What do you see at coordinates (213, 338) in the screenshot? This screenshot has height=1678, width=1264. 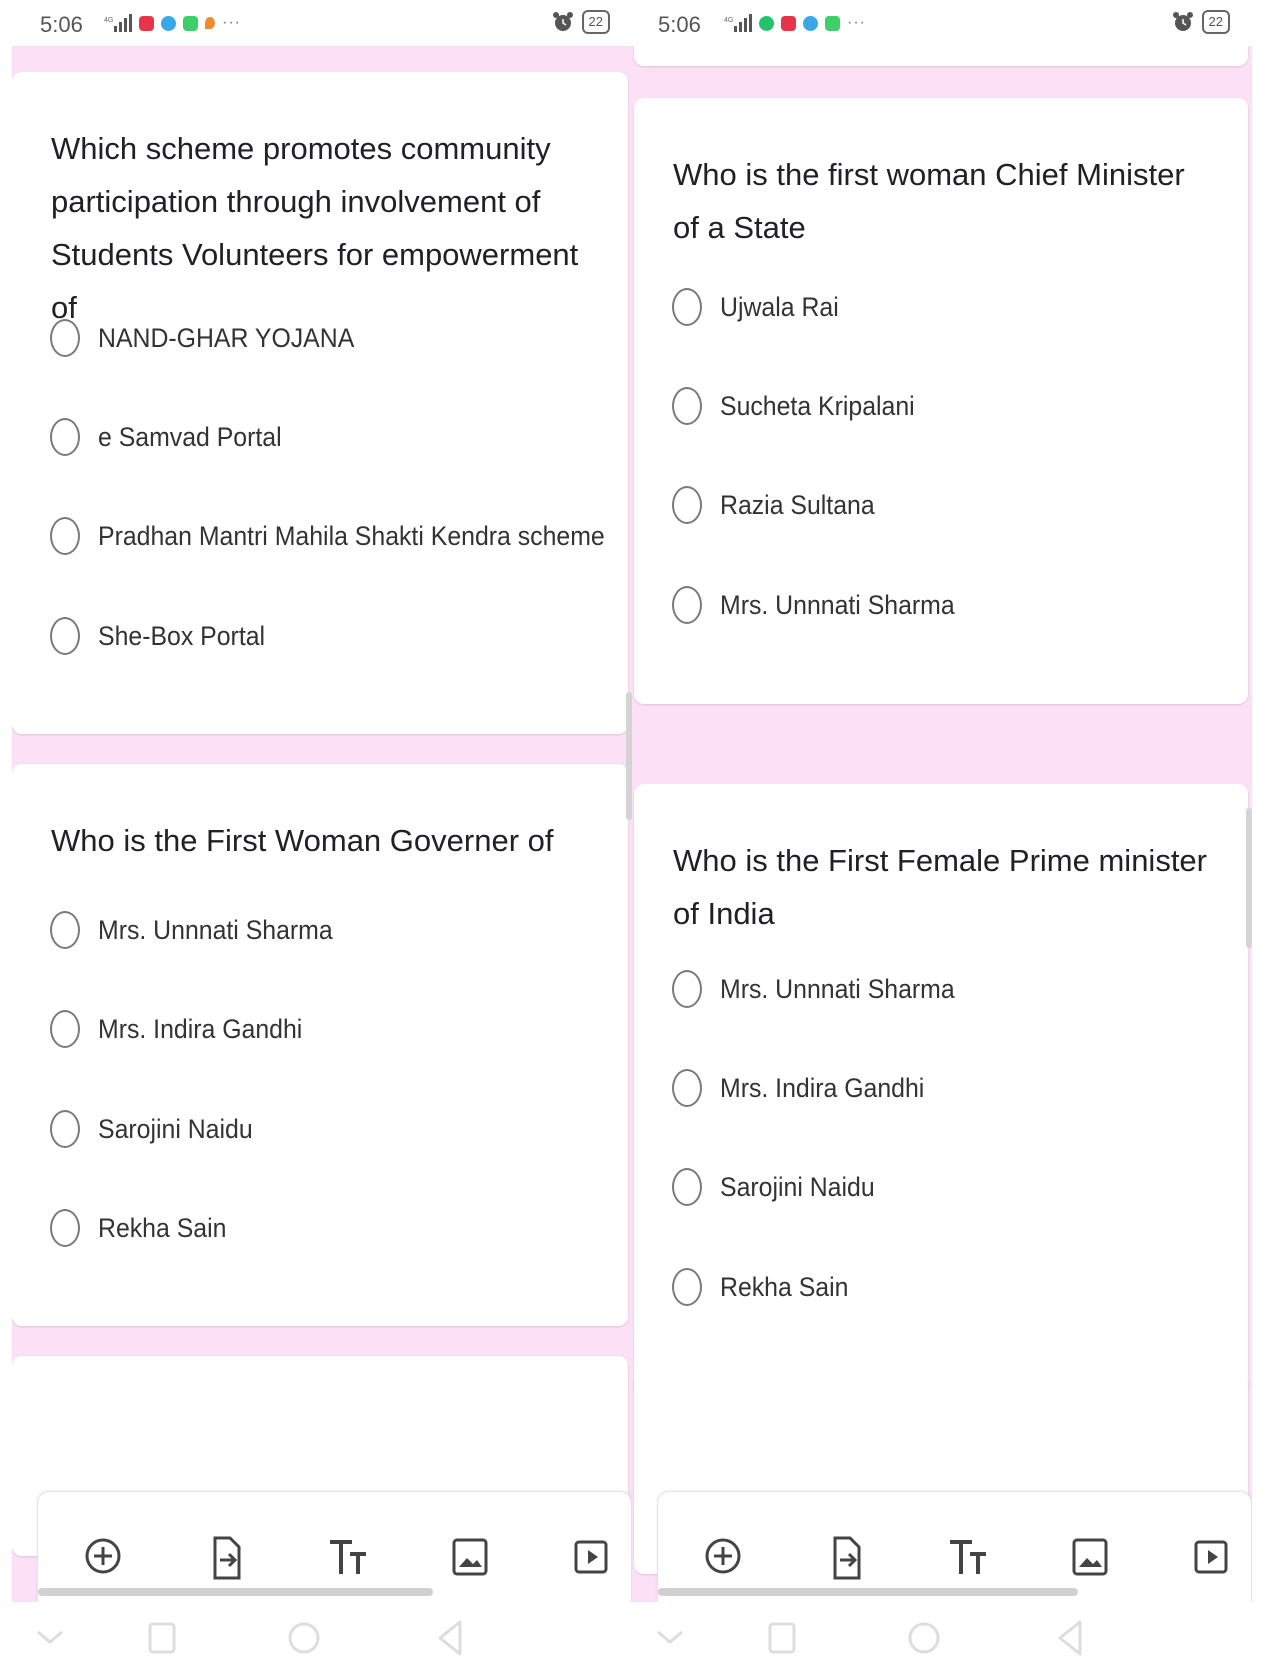 I see `answer-option: NAND-GHAR YOJANA` at bounding box center [213, 338].